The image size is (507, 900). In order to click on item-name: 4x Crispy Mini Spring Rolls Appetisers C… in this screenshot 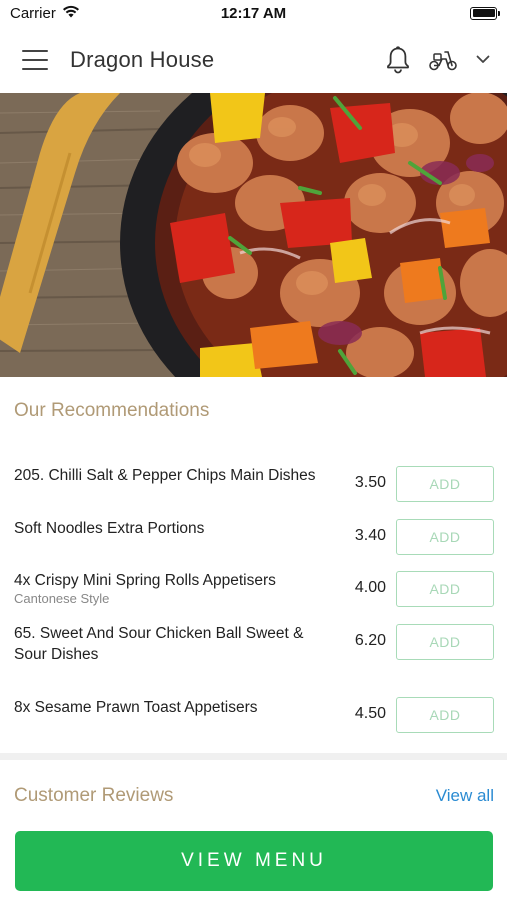, I will do `click(176, 588)`.